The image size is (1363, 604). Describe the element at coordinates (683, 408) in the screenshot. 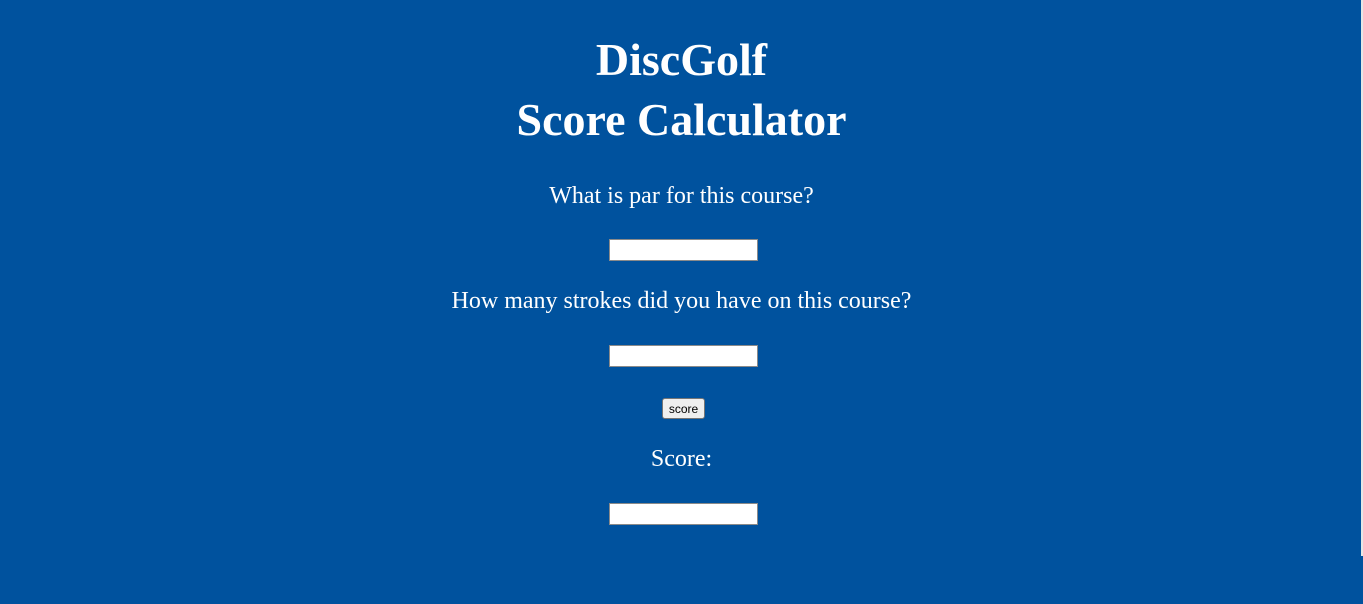

I see `score-button: score` at that location.